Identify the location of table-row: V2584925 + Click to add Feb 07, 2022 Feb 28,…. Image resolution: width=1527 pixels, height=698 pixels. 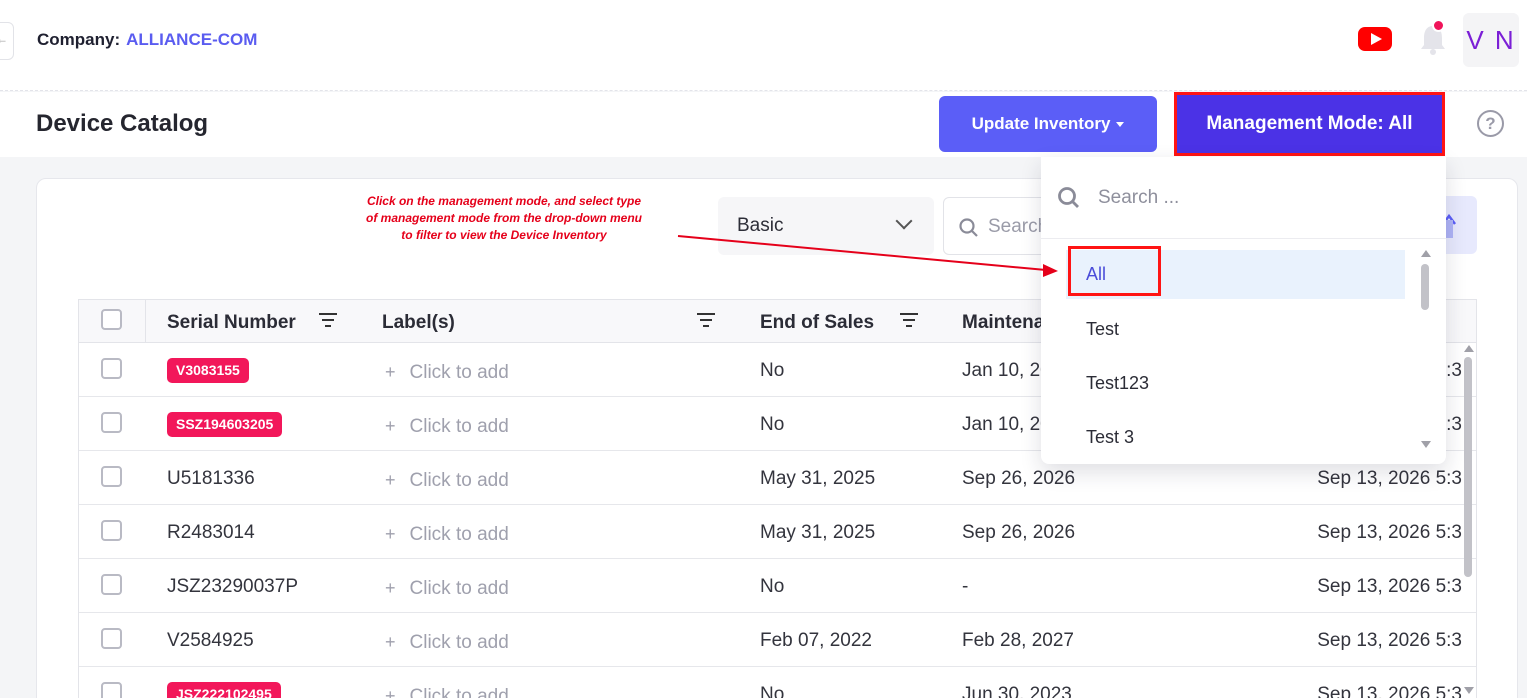
(777, 640).